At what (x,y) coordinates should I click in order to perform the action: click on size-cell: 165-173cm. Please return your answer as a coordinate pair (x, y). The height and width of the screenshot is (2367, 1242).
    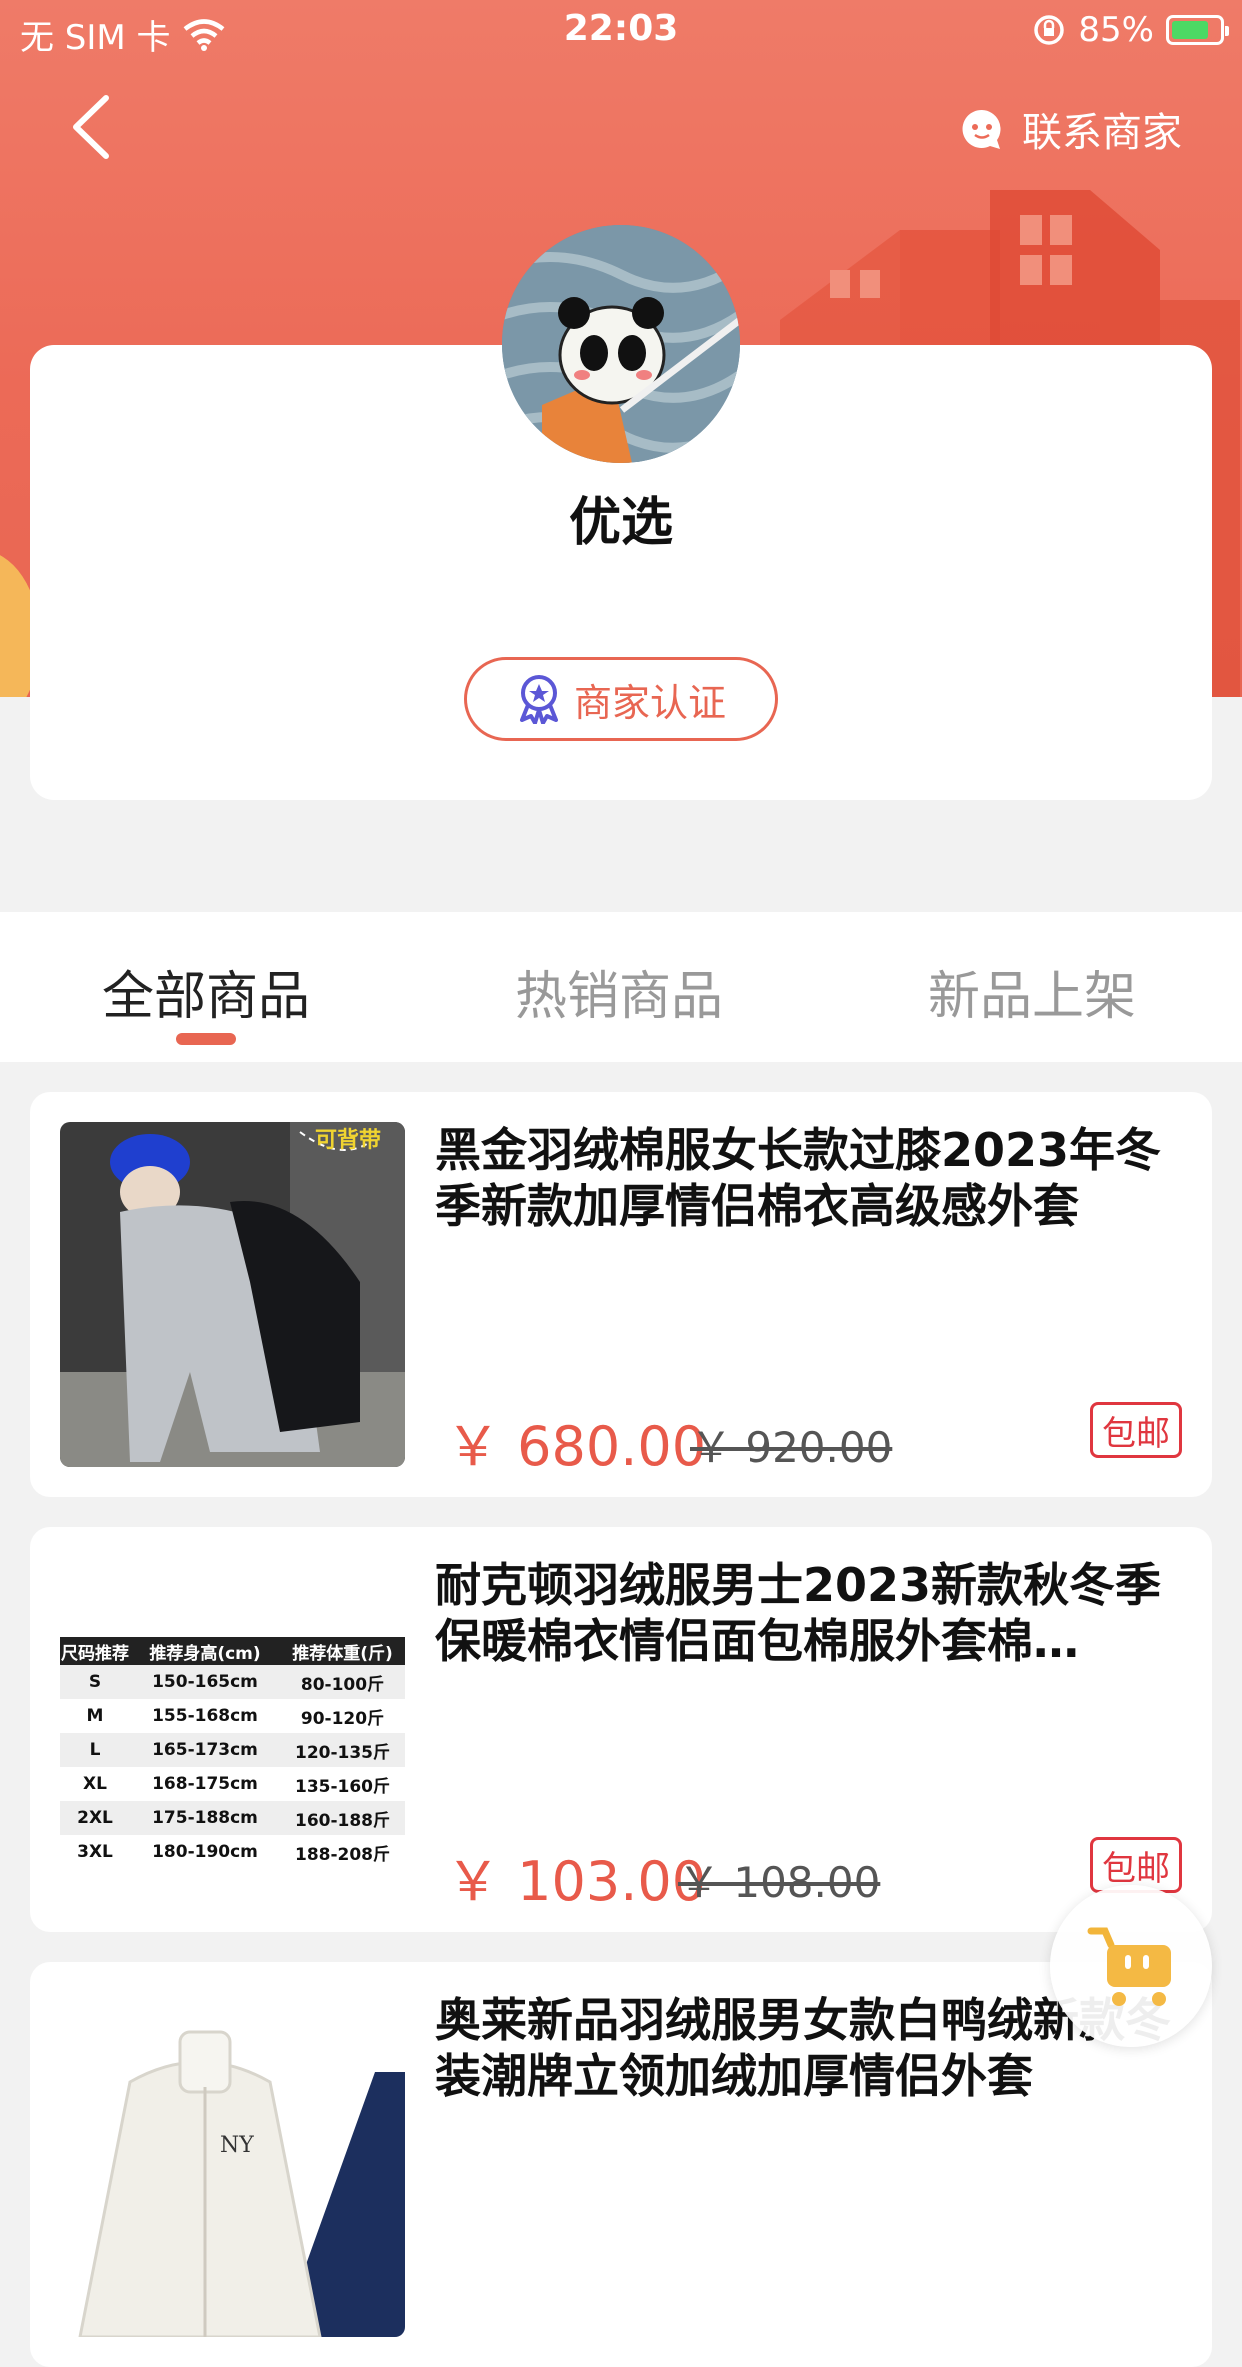
    Looking at the image, I should click on (205, 1750).